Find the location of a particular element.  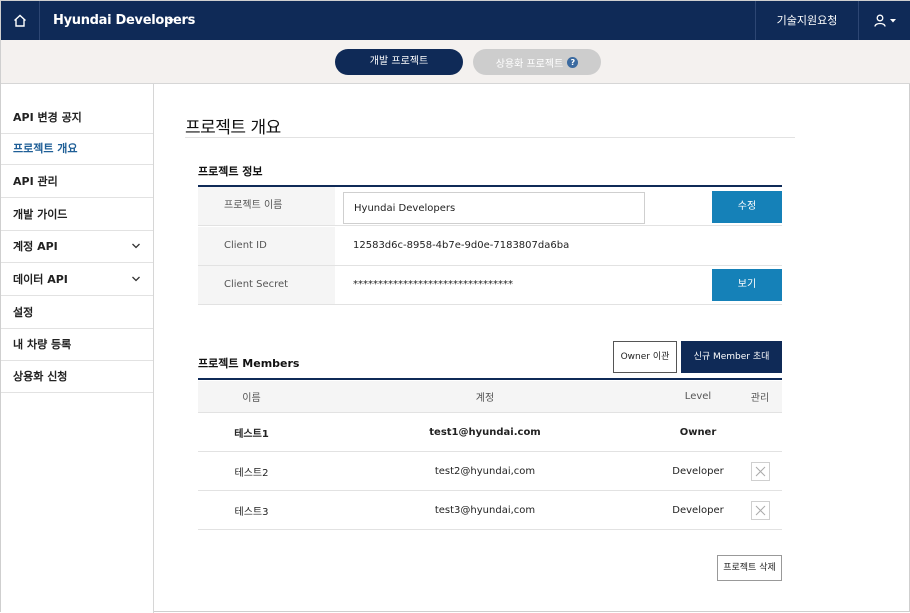

edit-button: 수정 is located at coordinates (747, 207).